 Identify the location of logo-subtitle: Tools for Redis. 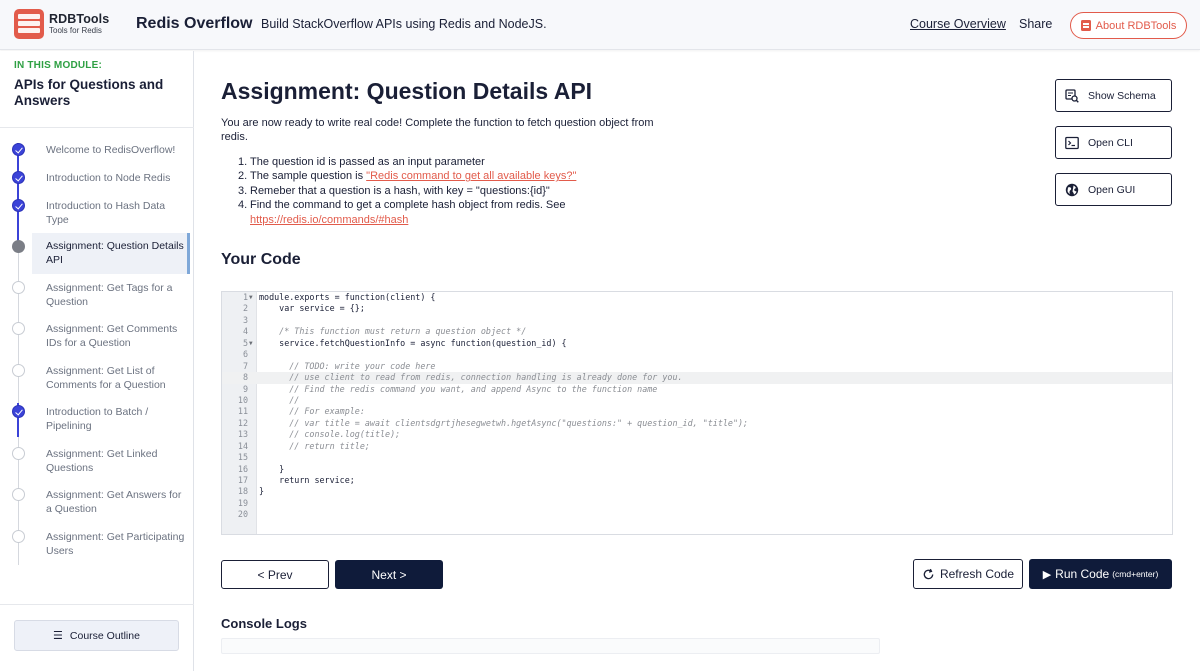
(75, 31).